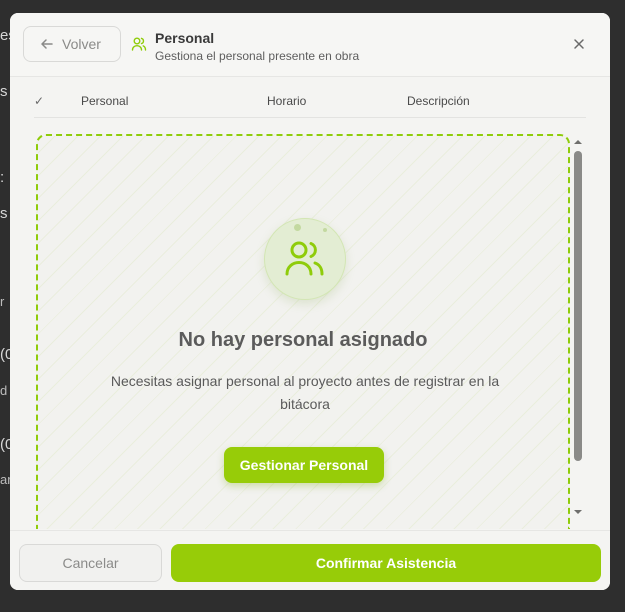 The width and height of the screenshot is (625, 612). Describe the element at coordinates (578, 306) in the screenshot. I see `scrollbar-thumb` at that location.